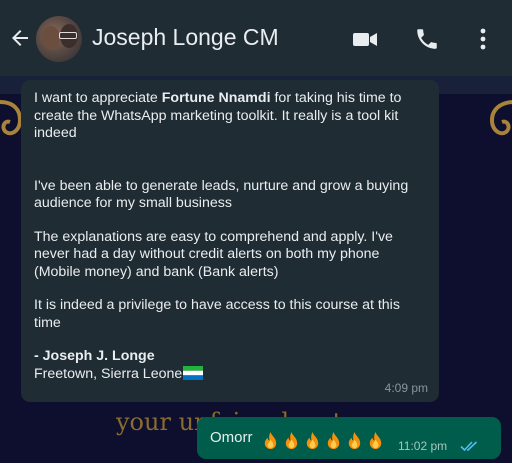 This screenshot has width=512, height=463. What do you see at coordinates (483, 39) in the screenshot?
I see `more-vert-icon` at bounding box center [483, 39].